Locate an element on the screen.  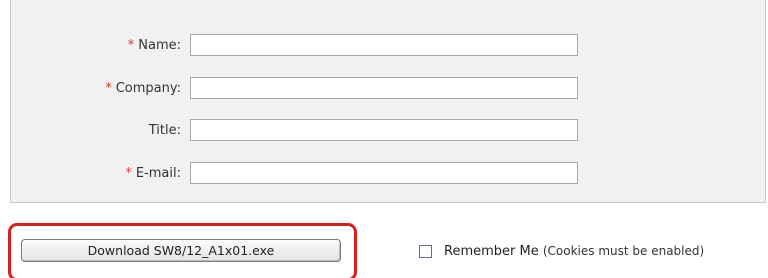
cookies-note: (Cookies must be enabled) is located at coordinates (623, 251).